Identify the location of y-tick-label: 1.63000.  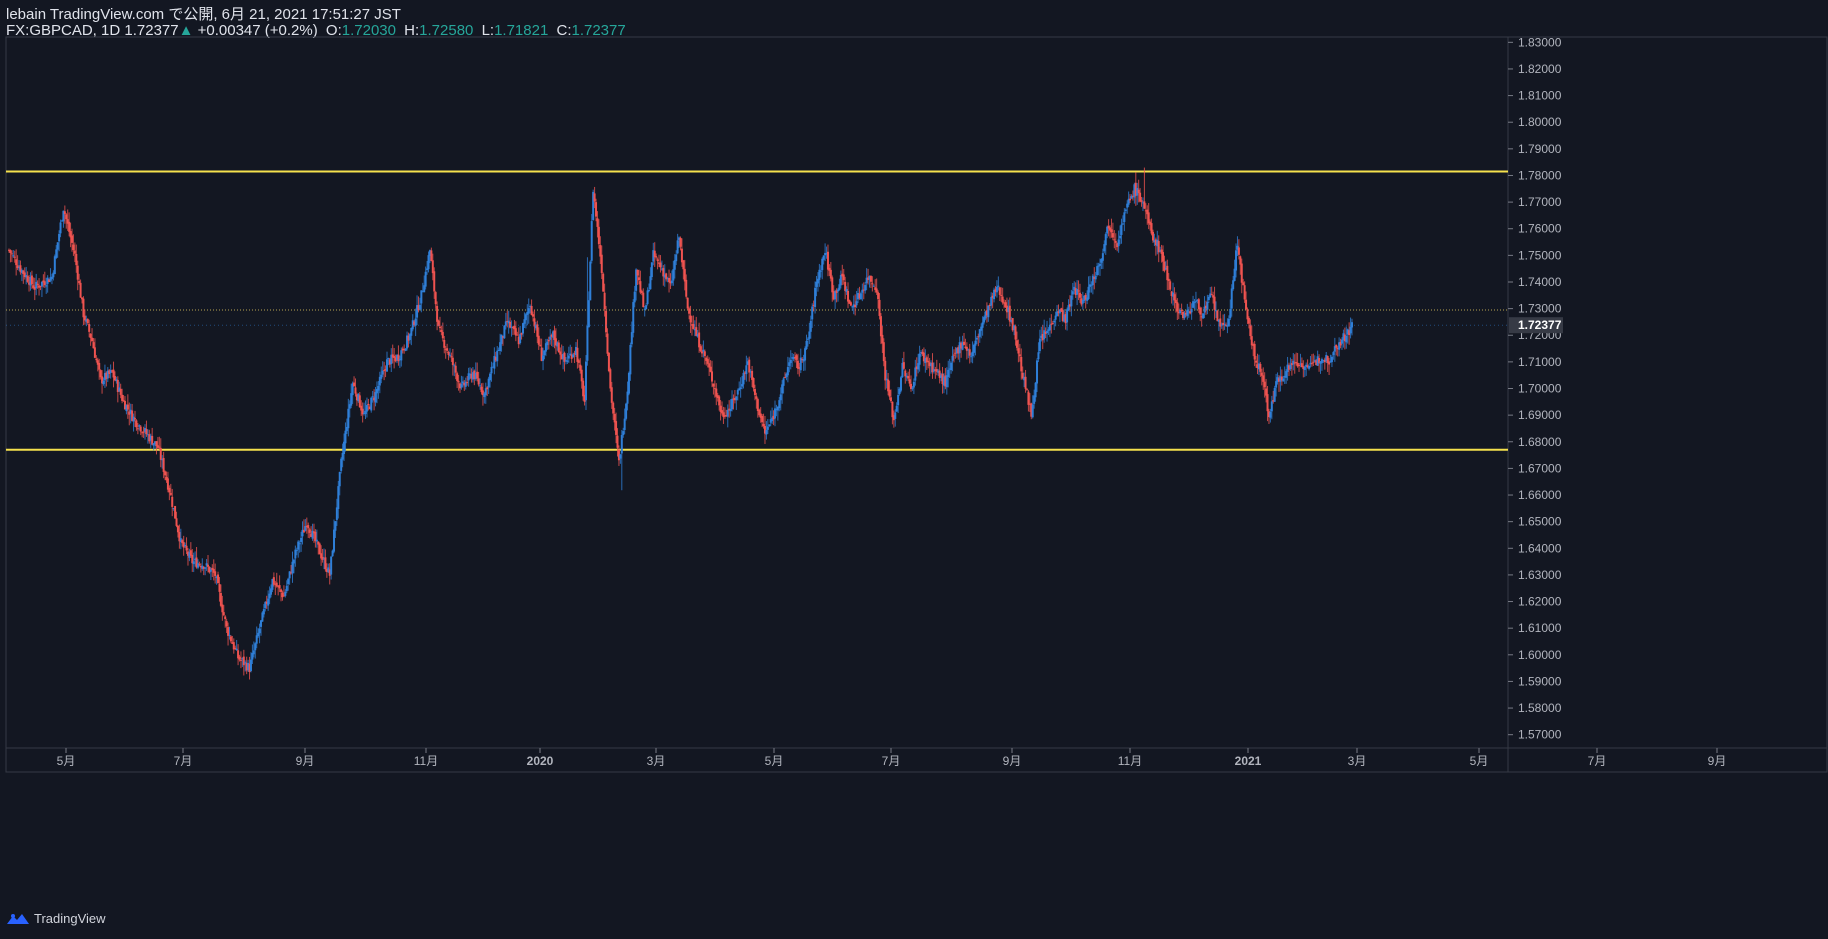
(1540, 575).